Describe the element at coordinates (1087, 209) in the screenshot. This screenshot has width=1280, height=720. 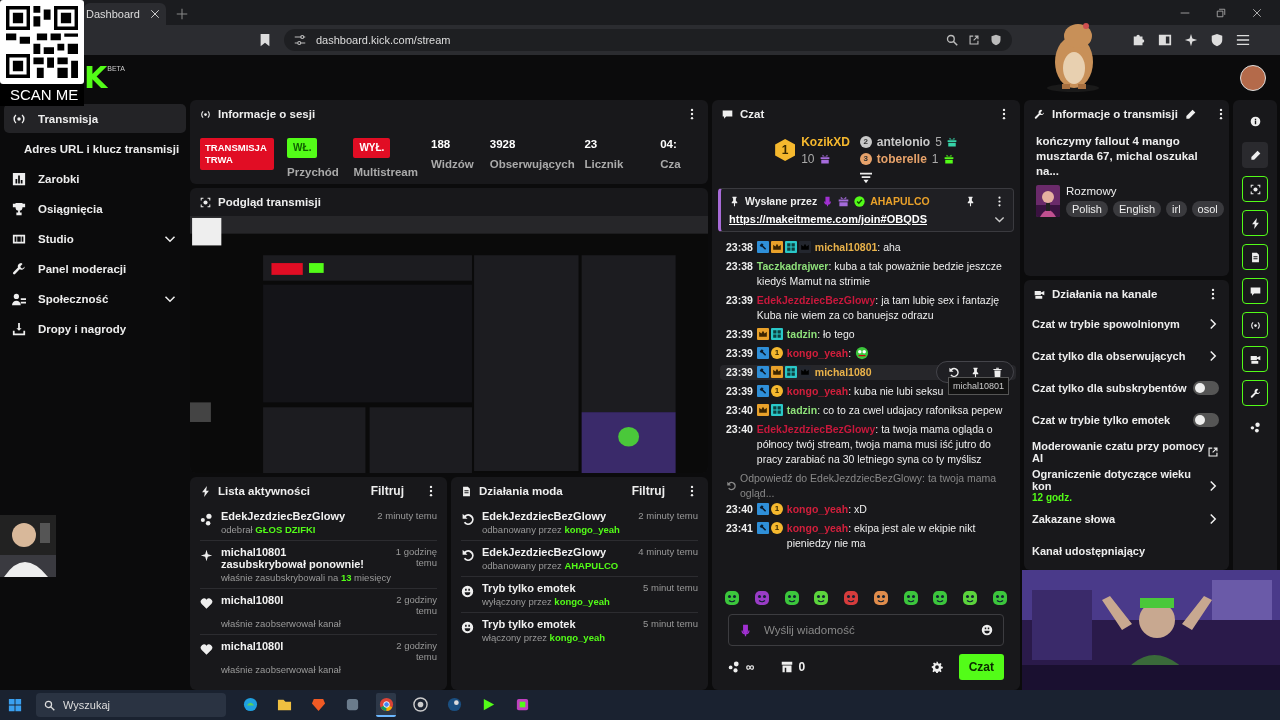
I see `tag: Polish` at that location.